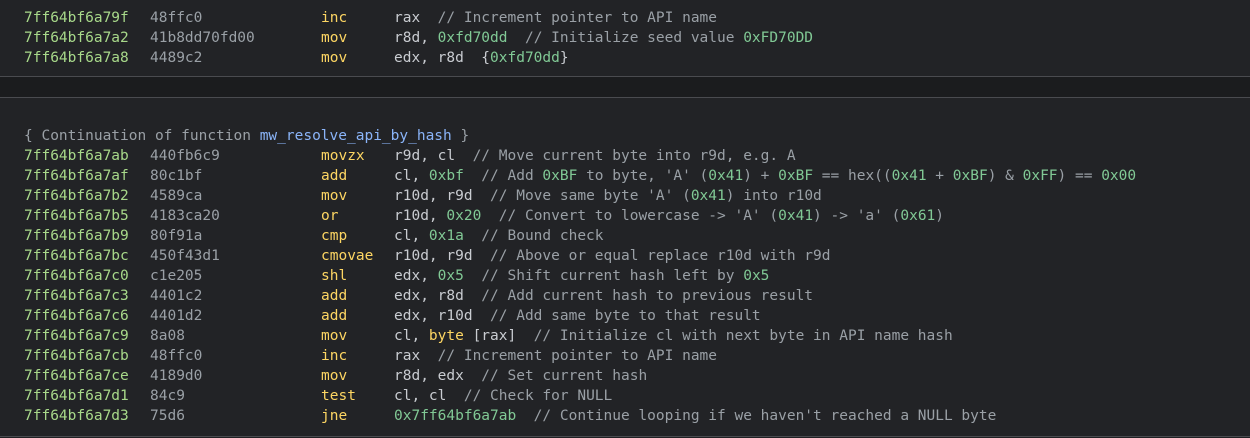 This screenshot has width=1250, height=438. I want to click on instruction-bytes: 450f43d1, so click(185, 256).